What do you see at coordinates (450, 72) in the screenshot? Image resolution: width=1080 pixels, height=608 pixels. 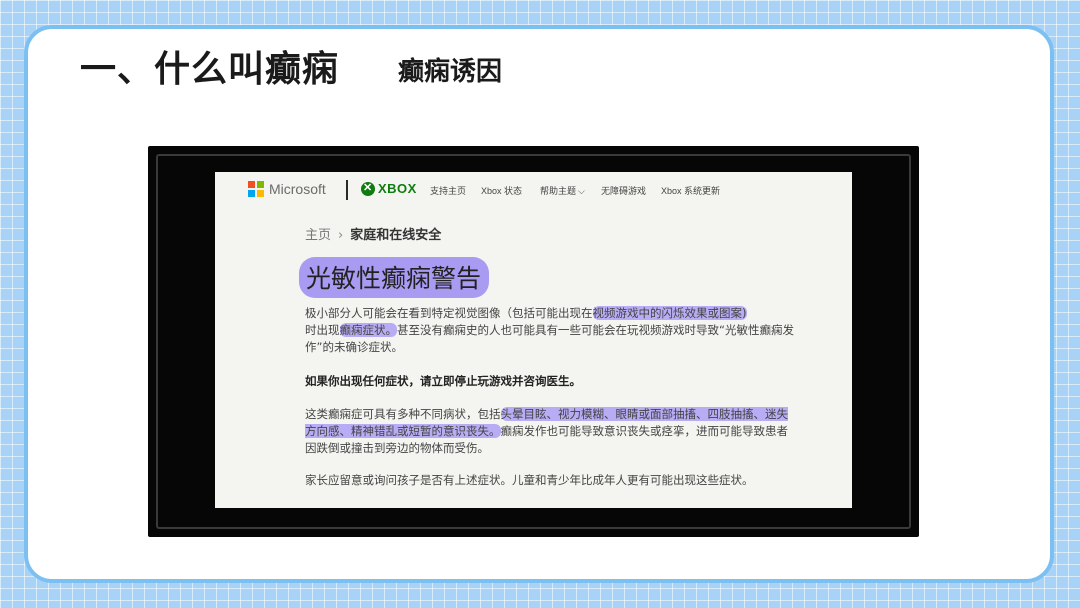 I see `slide-subtitle: 癫痫诱因` at bounding box center [450, 72].